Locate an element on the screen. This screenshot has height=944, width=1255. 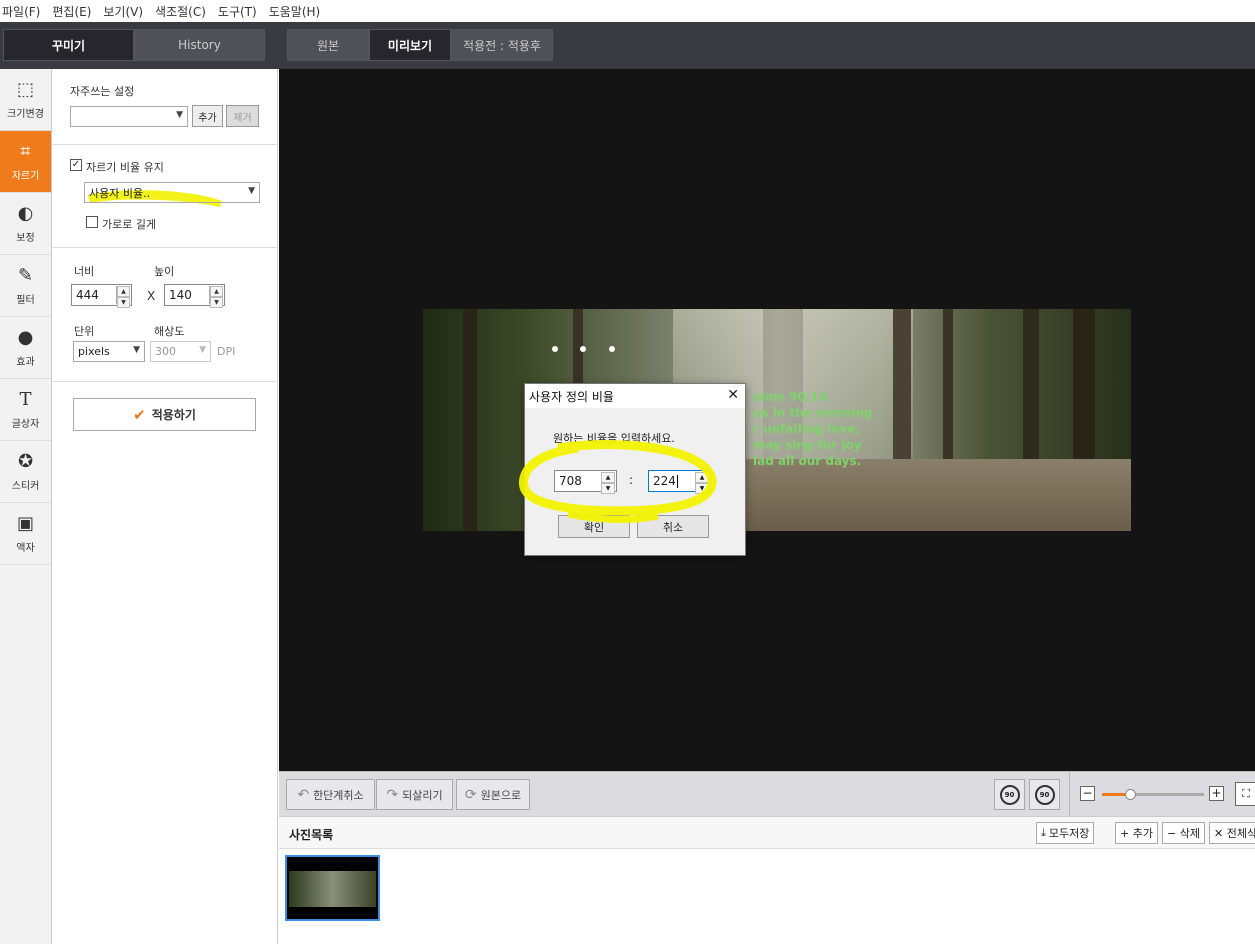
tab-preview: 미리보기 is located at coordinates (410, 45).